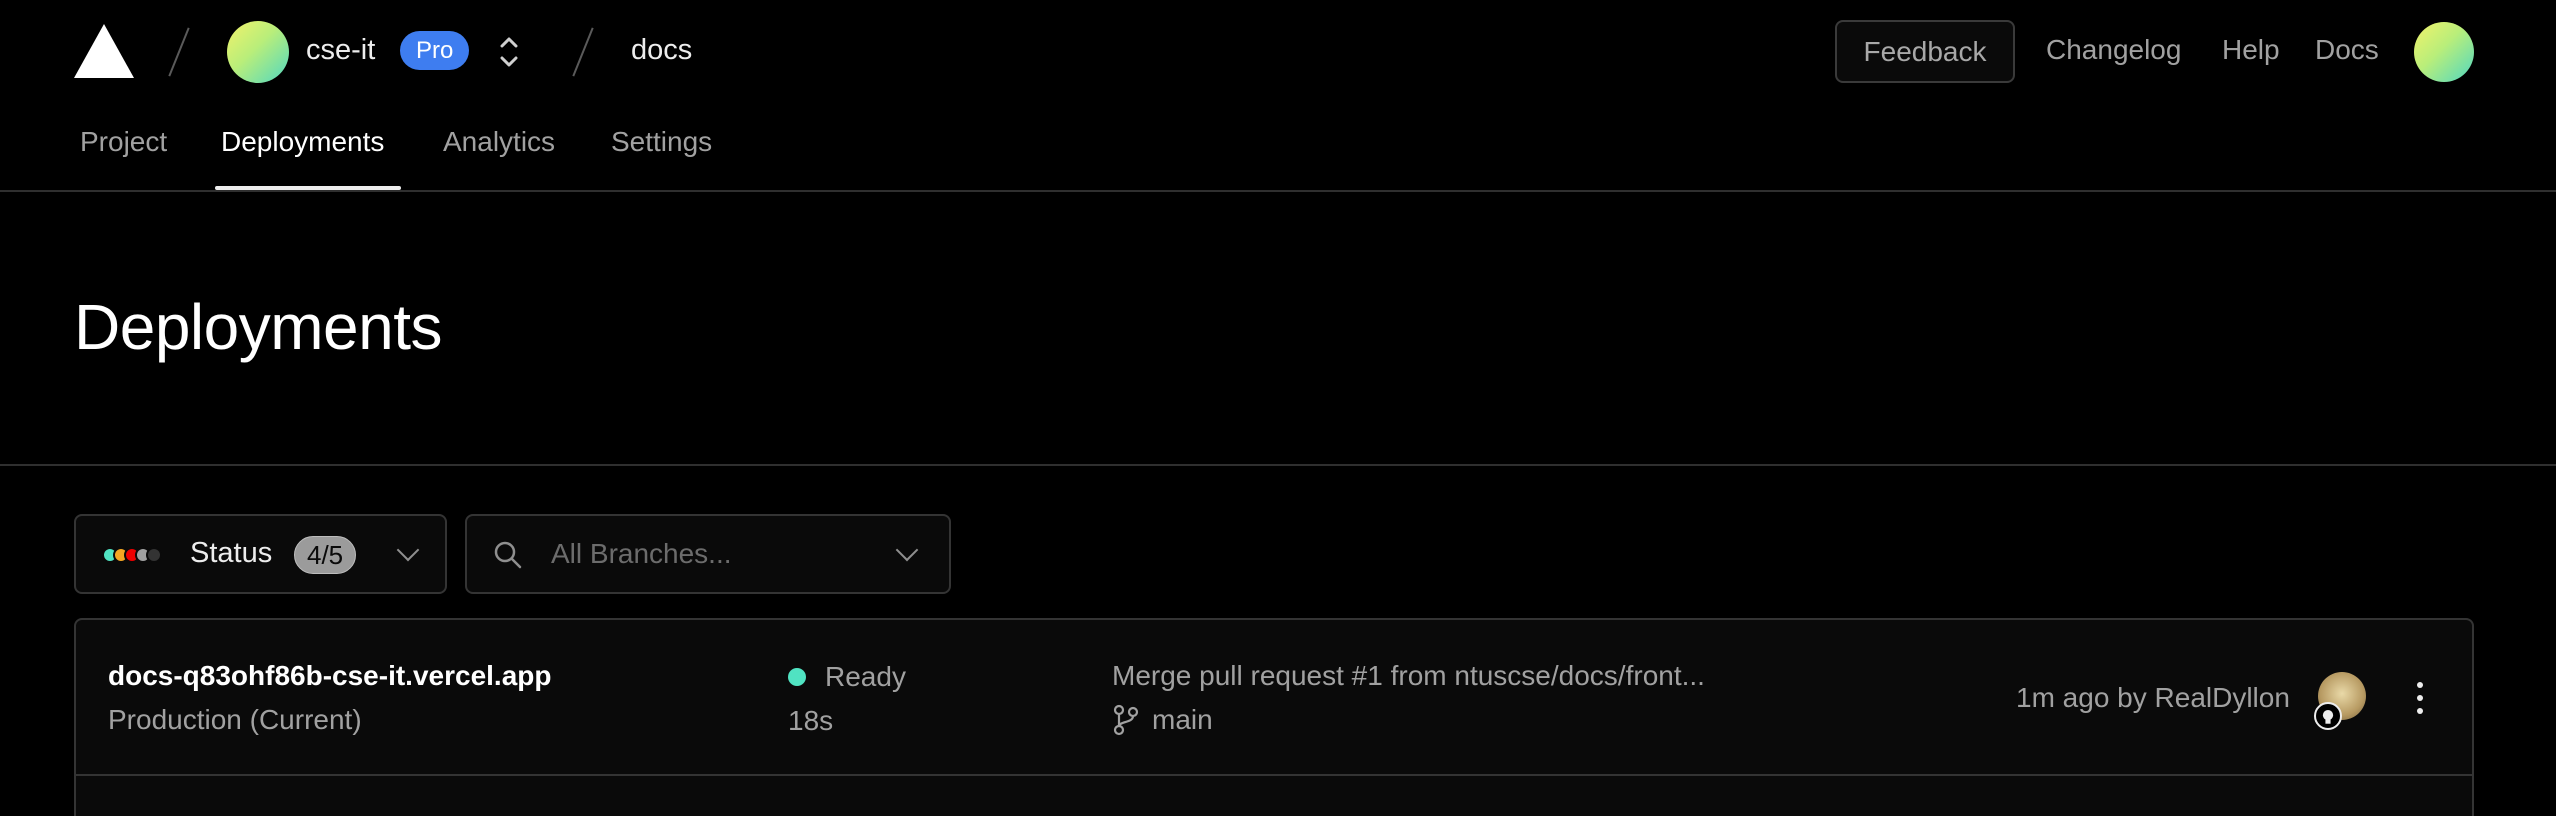 This screenshot has height=816, width=2556. Describe the element at coordinates (716, 554) in the screenshot. I see `branch-search-input` at that location.